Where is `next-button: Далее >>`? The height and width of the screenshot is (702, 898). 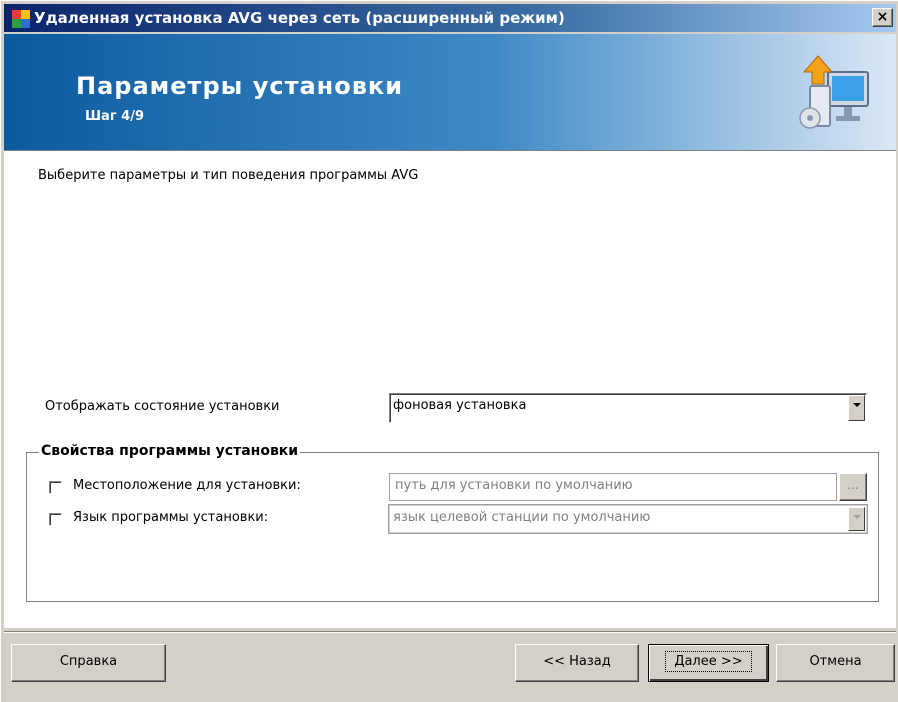
next-button: Далее >> is located at coordinates (708, 663).